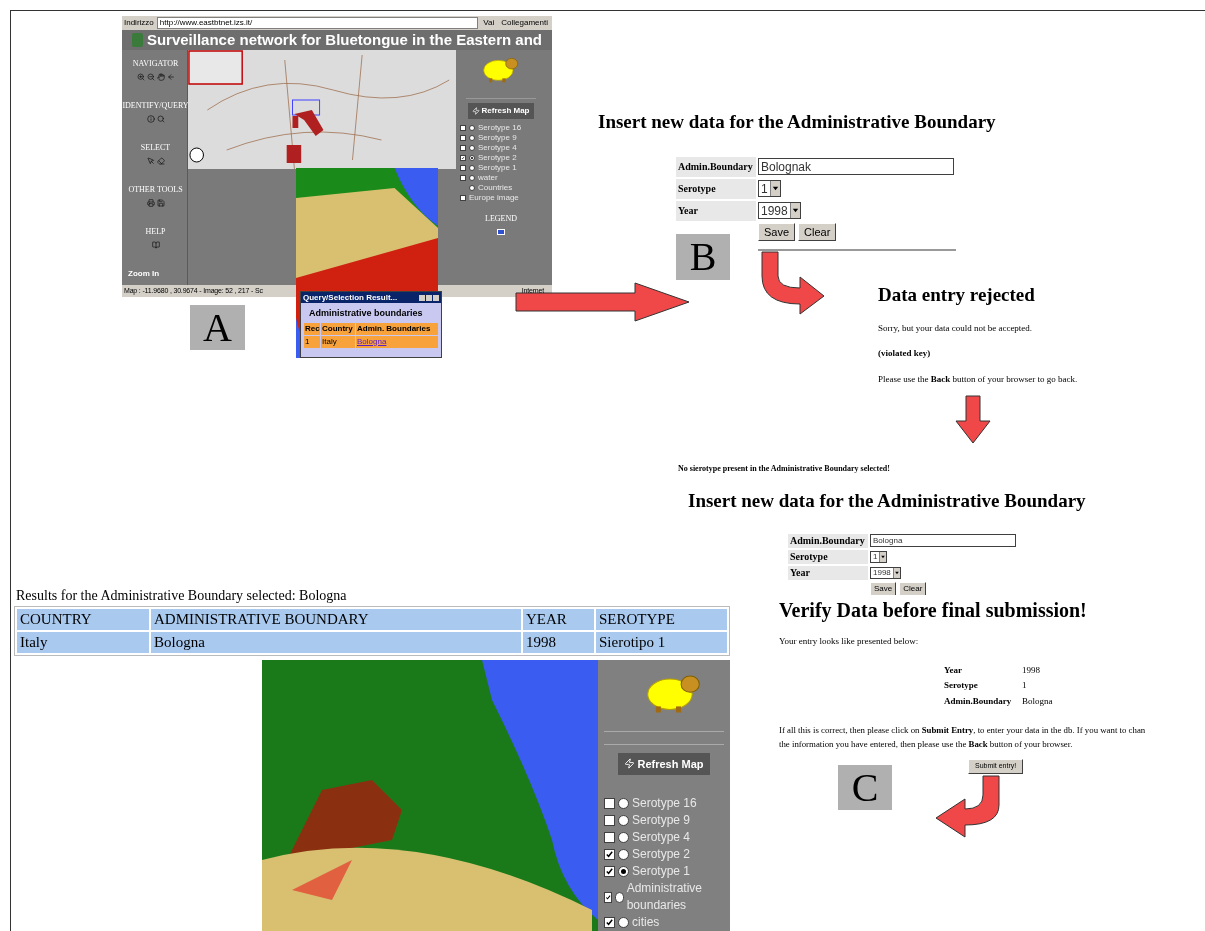 This screenshot has width=1205, height=931. Describe the element at coordinates (1031, 670) in the screenshot. I see `summary-value: 1998` at that location.